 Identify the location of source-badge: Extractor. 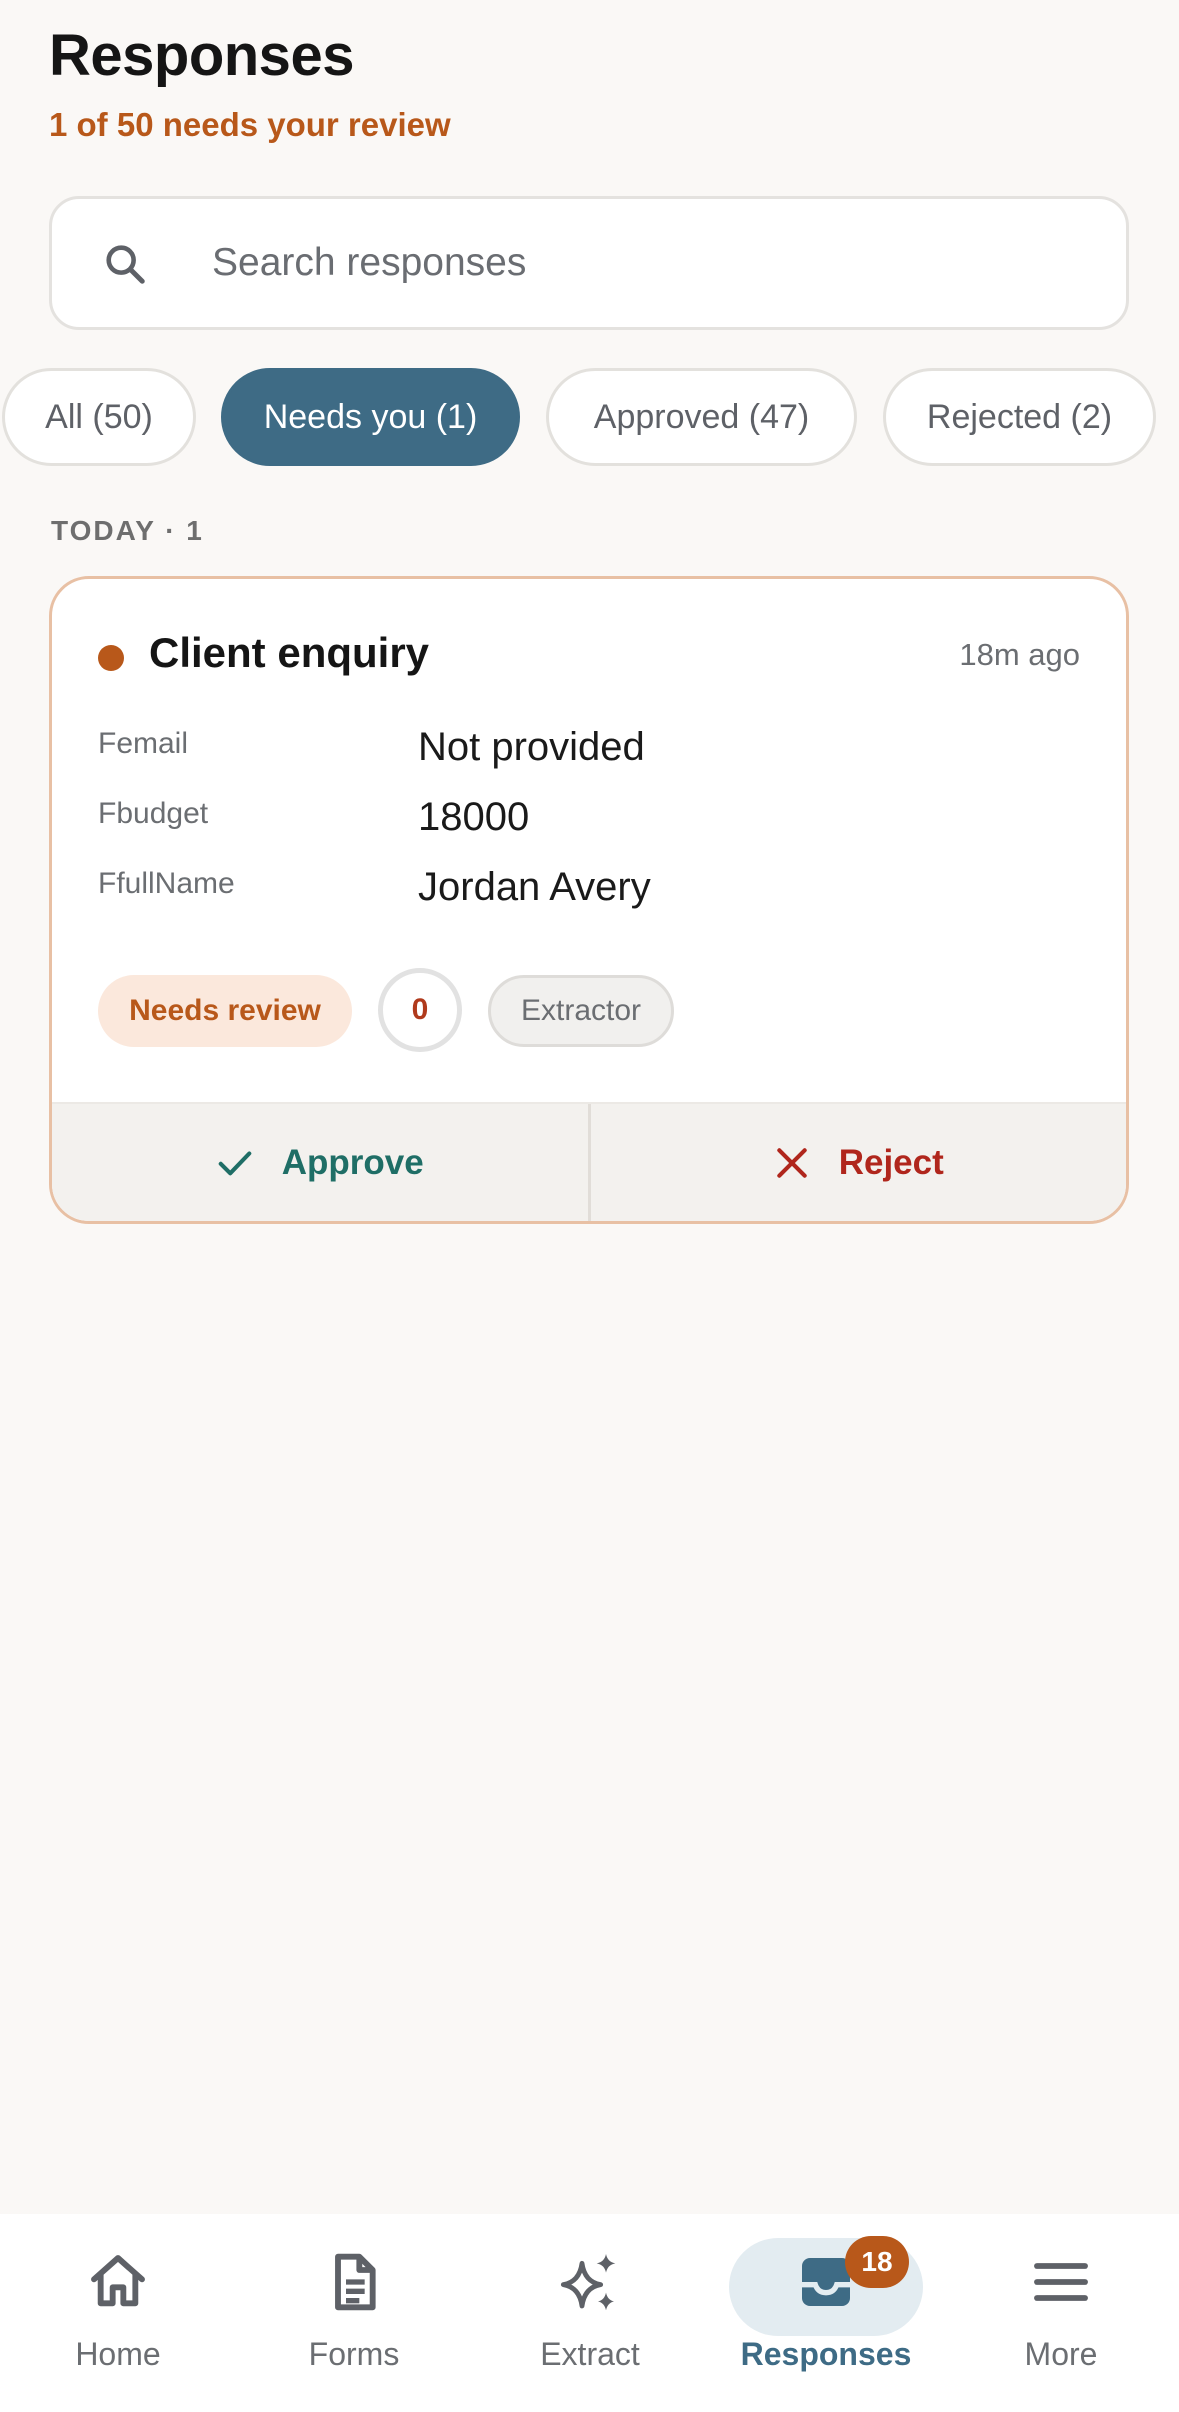
(581, 1011).